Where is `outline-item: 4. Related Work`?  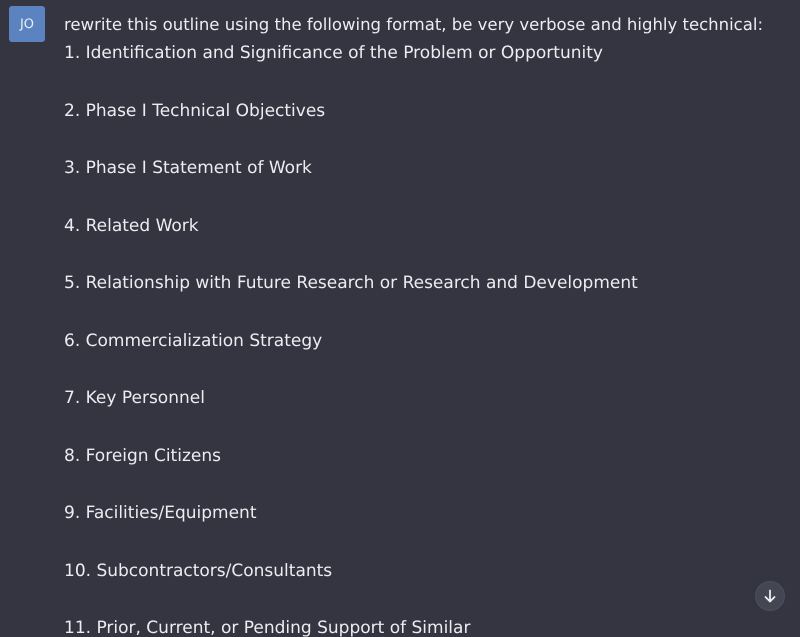
outline-item: 4. Related Work is located at coordinates (132, 226).